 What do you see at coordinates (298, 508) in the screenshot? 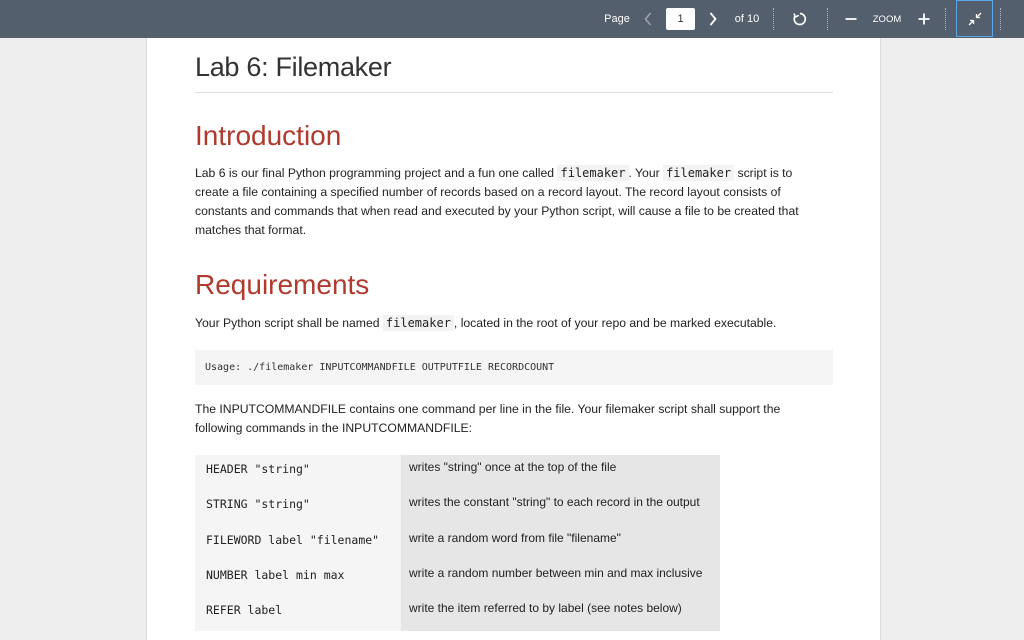
I see `command-cell: STRING "string"` at bounding box center [298, 508].